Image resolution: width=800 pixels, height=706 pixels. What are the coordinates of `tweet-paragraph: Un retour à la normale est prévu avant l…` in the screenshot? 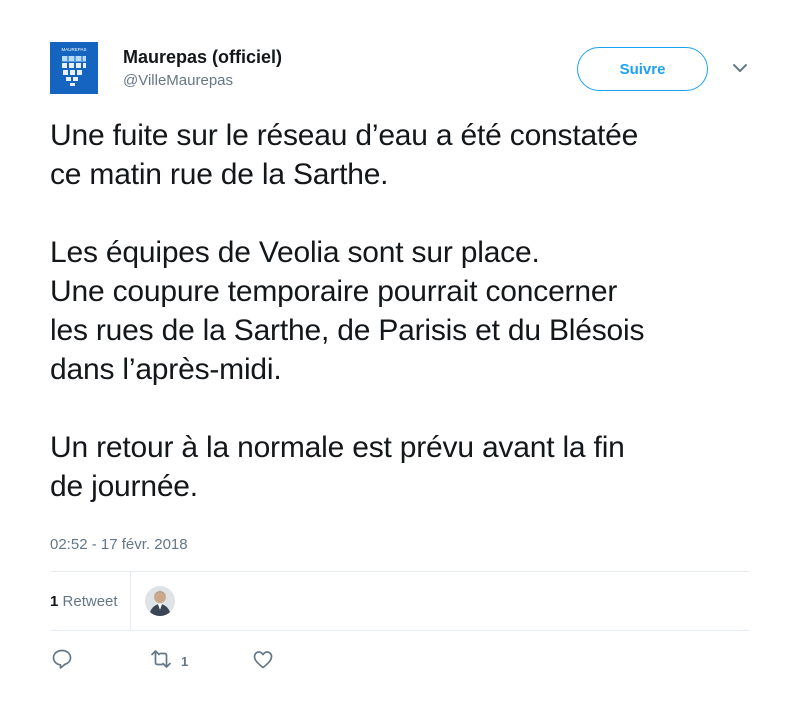 It's located at (400, 467).